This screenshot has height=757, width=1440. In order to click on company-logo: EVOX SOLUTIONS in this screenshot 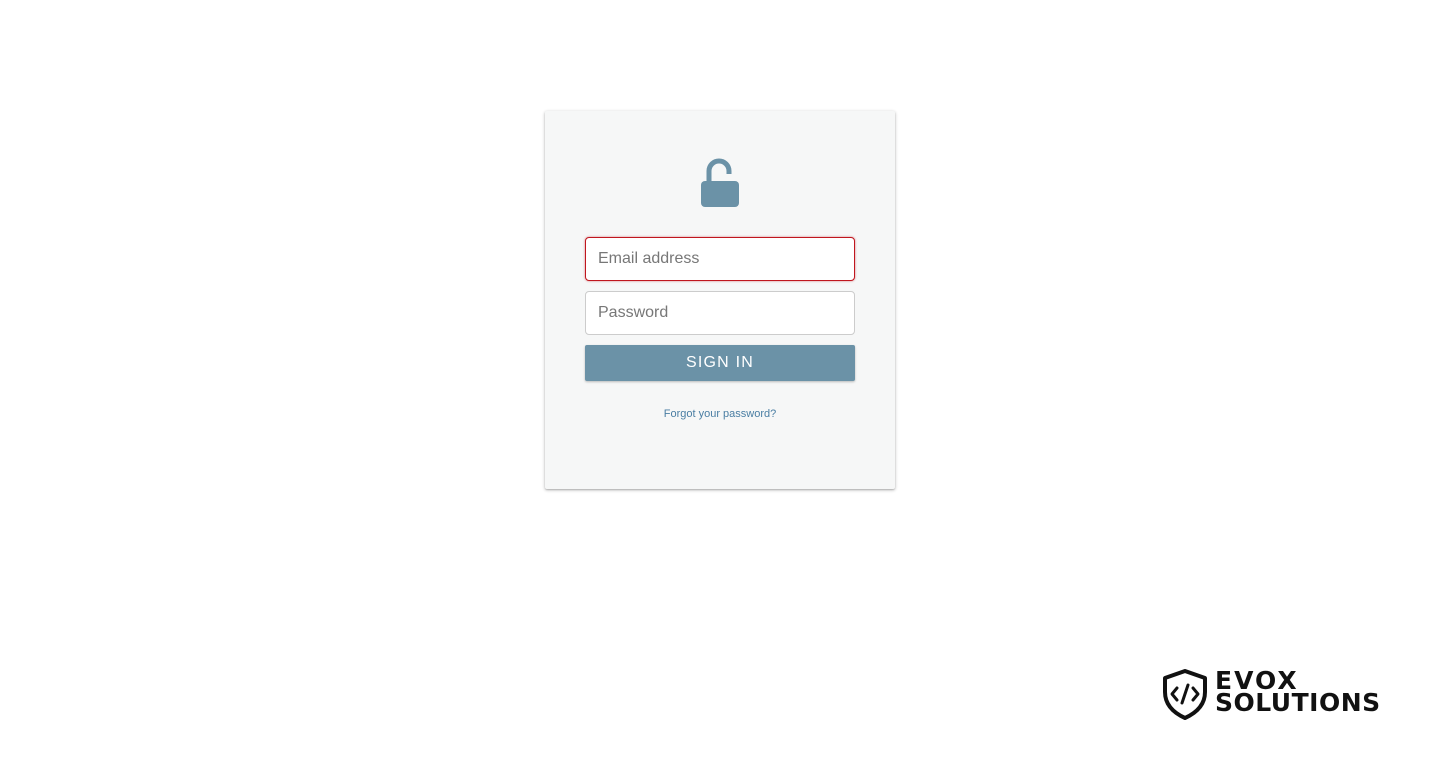, I will do `click(1281, 694)`.